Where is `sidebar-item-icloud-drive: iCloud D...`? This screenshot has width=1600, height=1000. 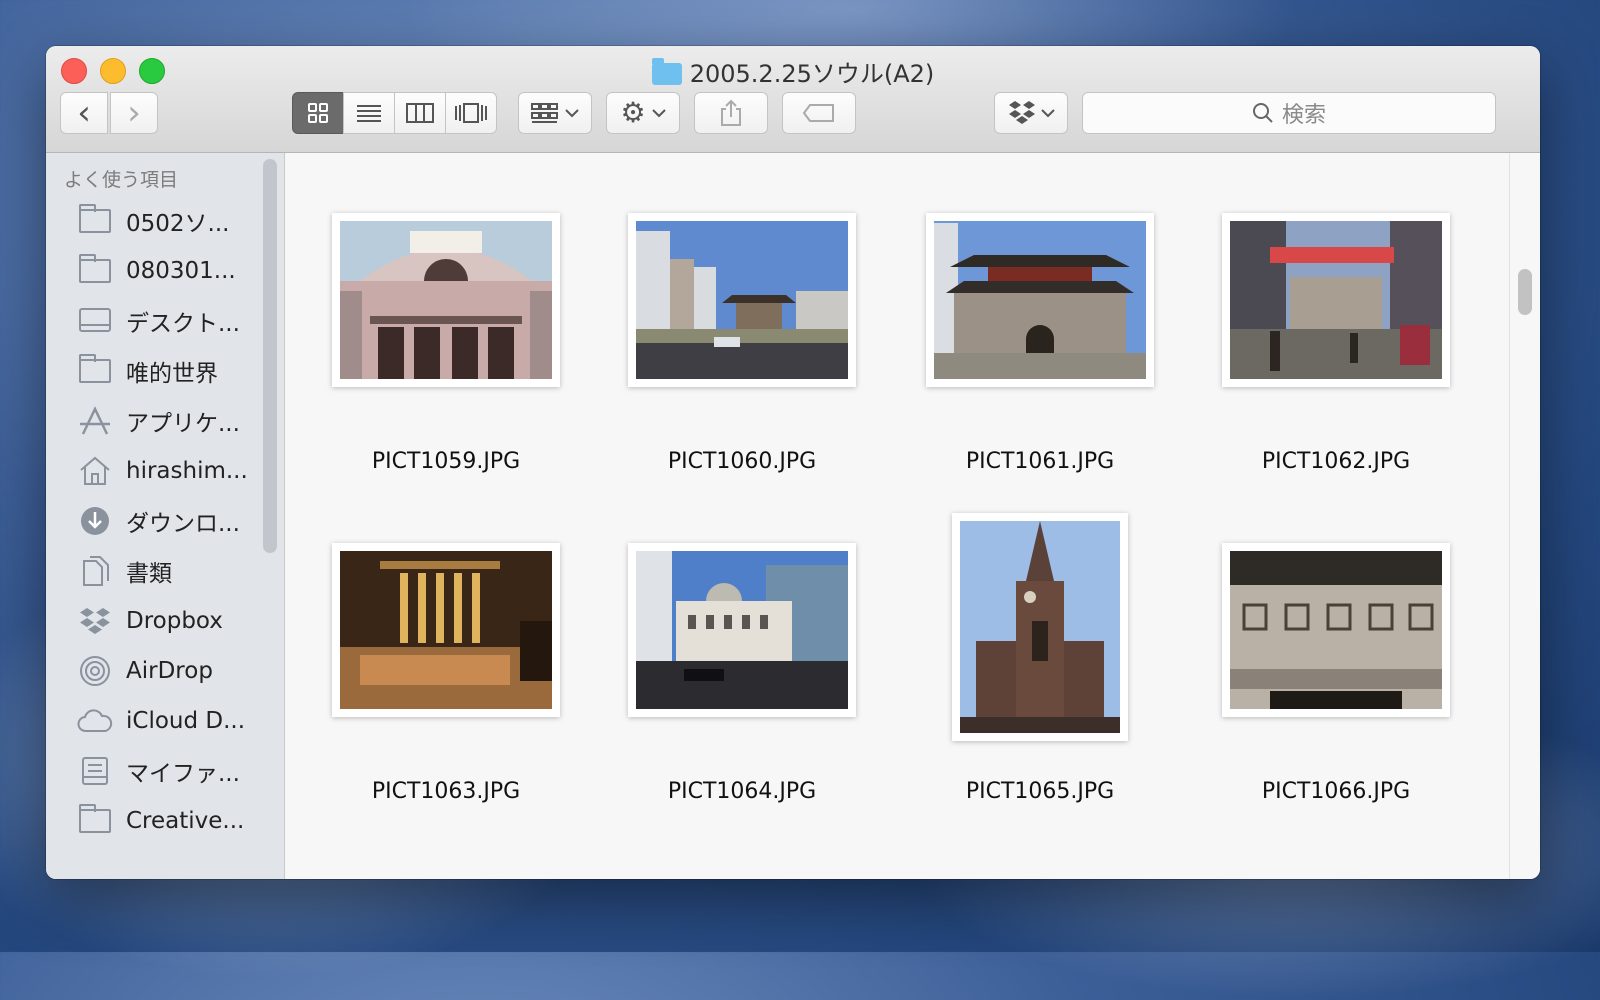
sidebar-item-icloud-drive: iCloud D... is located at coordinates (160, 721).